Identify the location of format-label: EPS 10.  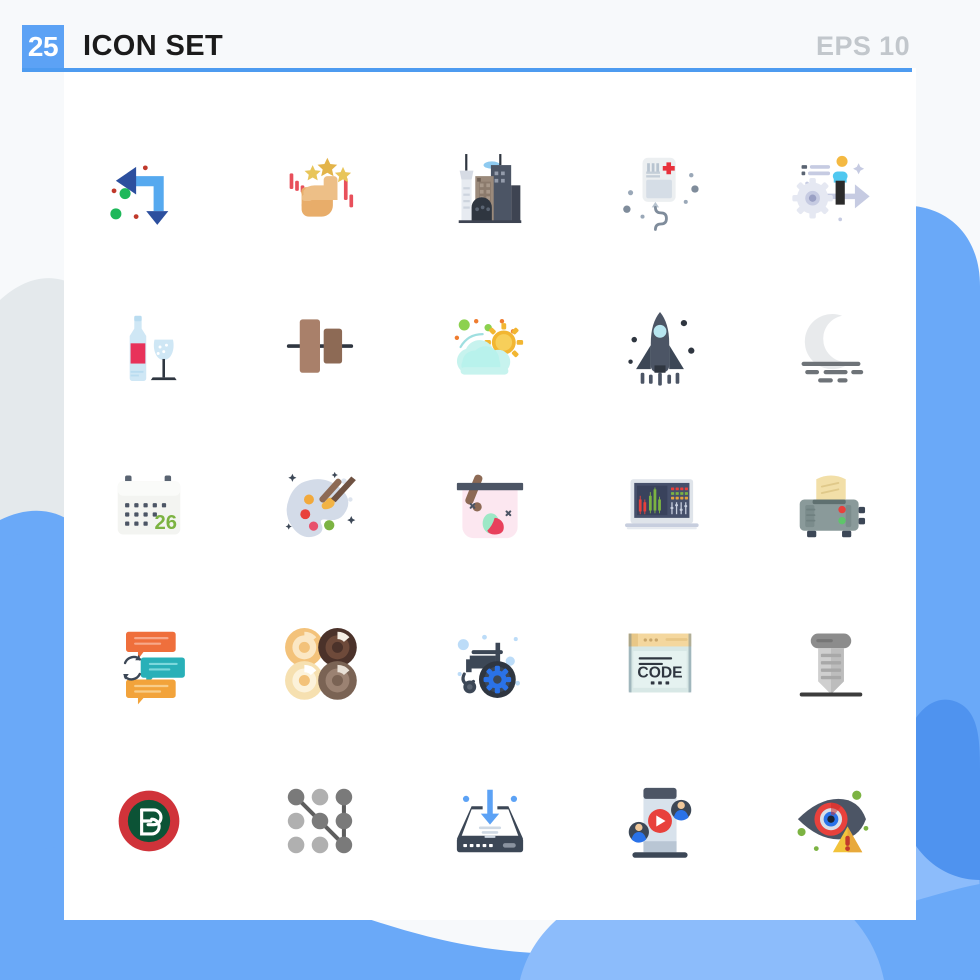
(863, 45).